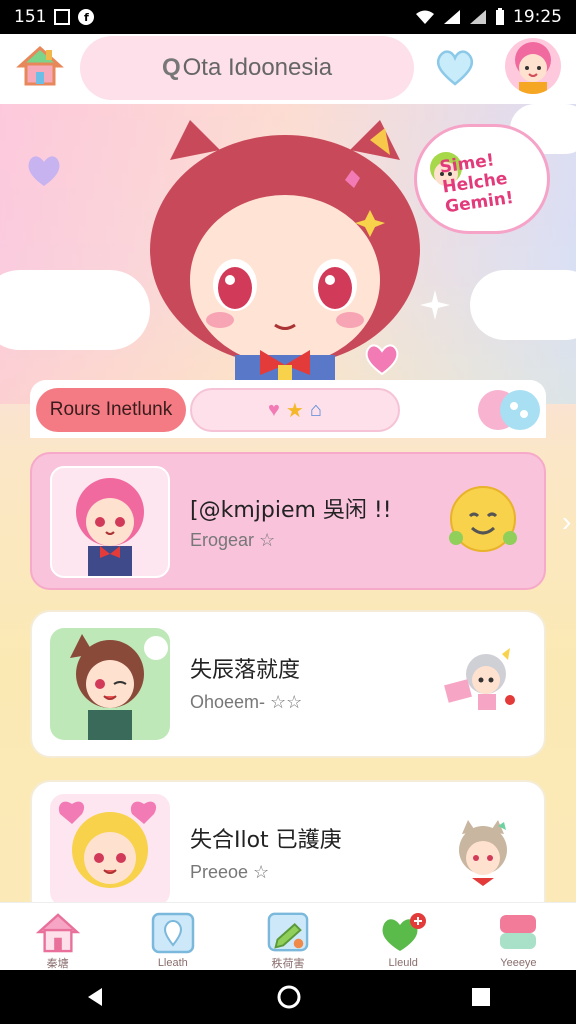 This screenshot has height=1024, width=576. Describe the element at coordinates (288, 684) in the screenshot. I see `list-item: 失辰落就度 Ohoeem- ☆☆` at that location.